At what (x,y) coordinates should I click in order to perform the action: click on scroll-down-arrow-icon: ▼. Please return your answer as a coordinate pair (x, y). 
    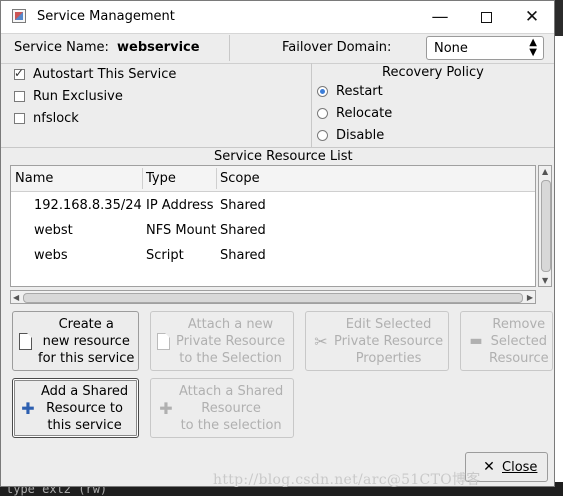
    Looking at the image, I should click on (545, 280).